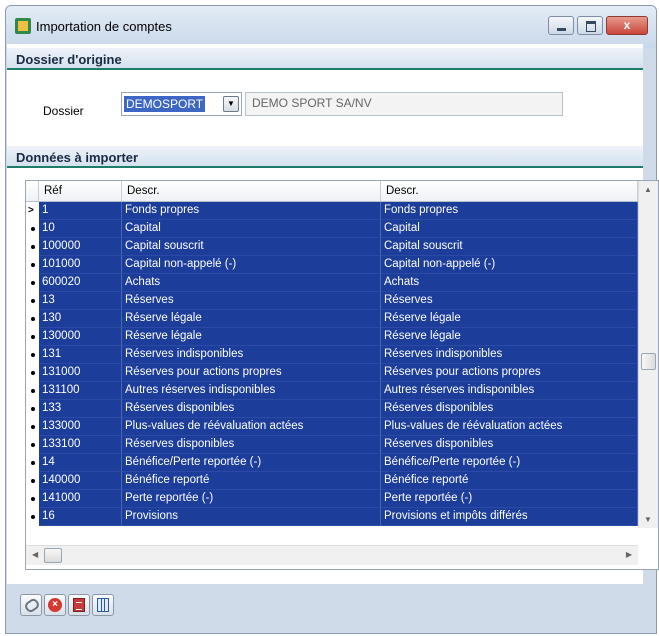 This screenshot has height=636, width=659. What do you see at coordinates (251, 265) in the screenshot?
I see `cell-descr: Capital non-appelé (-)` at bounding box center [251, 265].